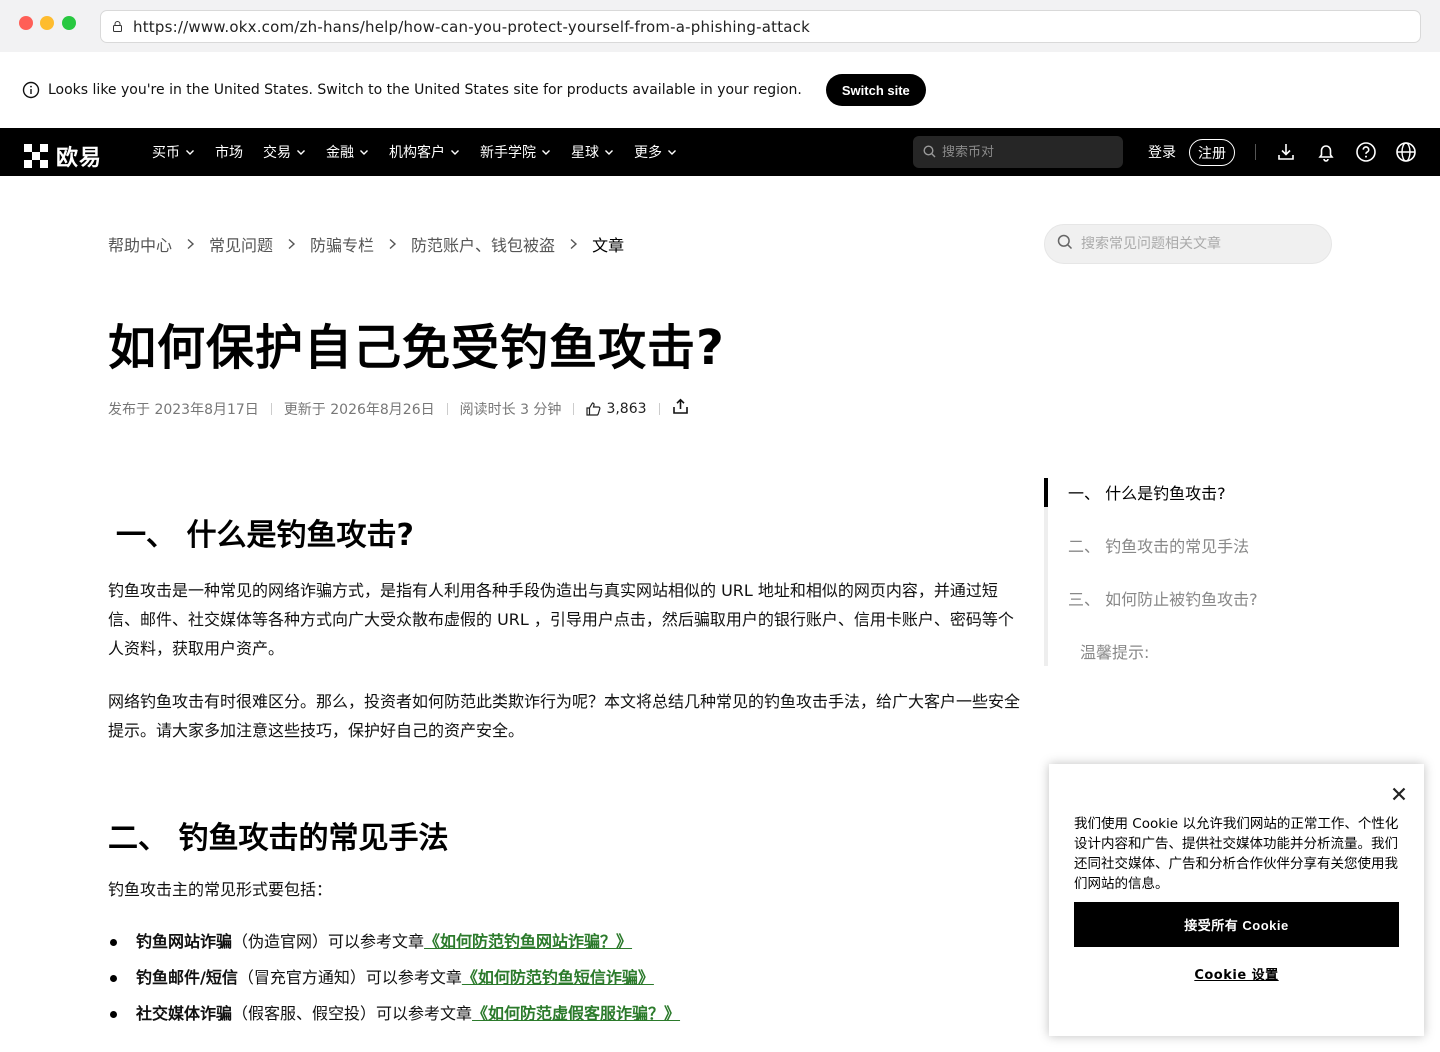 The width and height of the screenshot is (1440, 1052). Describe the element at coordinates (1399, 793) in the screenshot. I see `close-icon` at that location.